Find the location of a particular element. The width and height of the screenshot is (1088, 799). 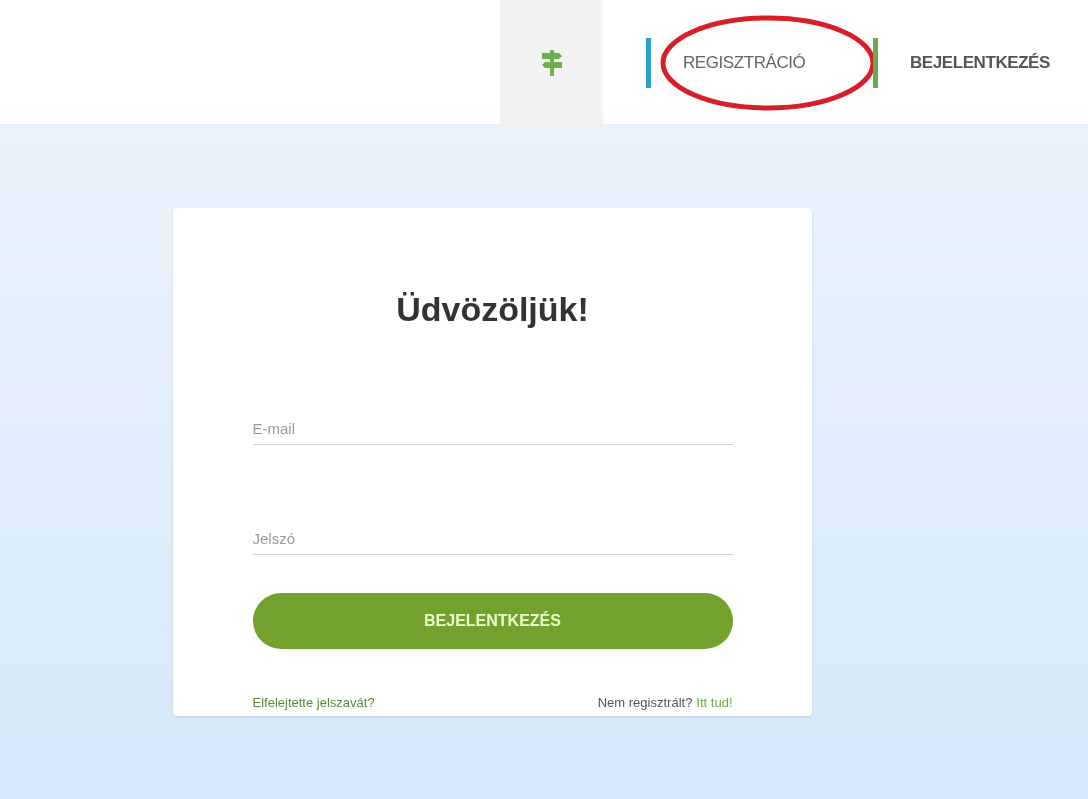

signpost-icon is located at coordinates (551, 62).